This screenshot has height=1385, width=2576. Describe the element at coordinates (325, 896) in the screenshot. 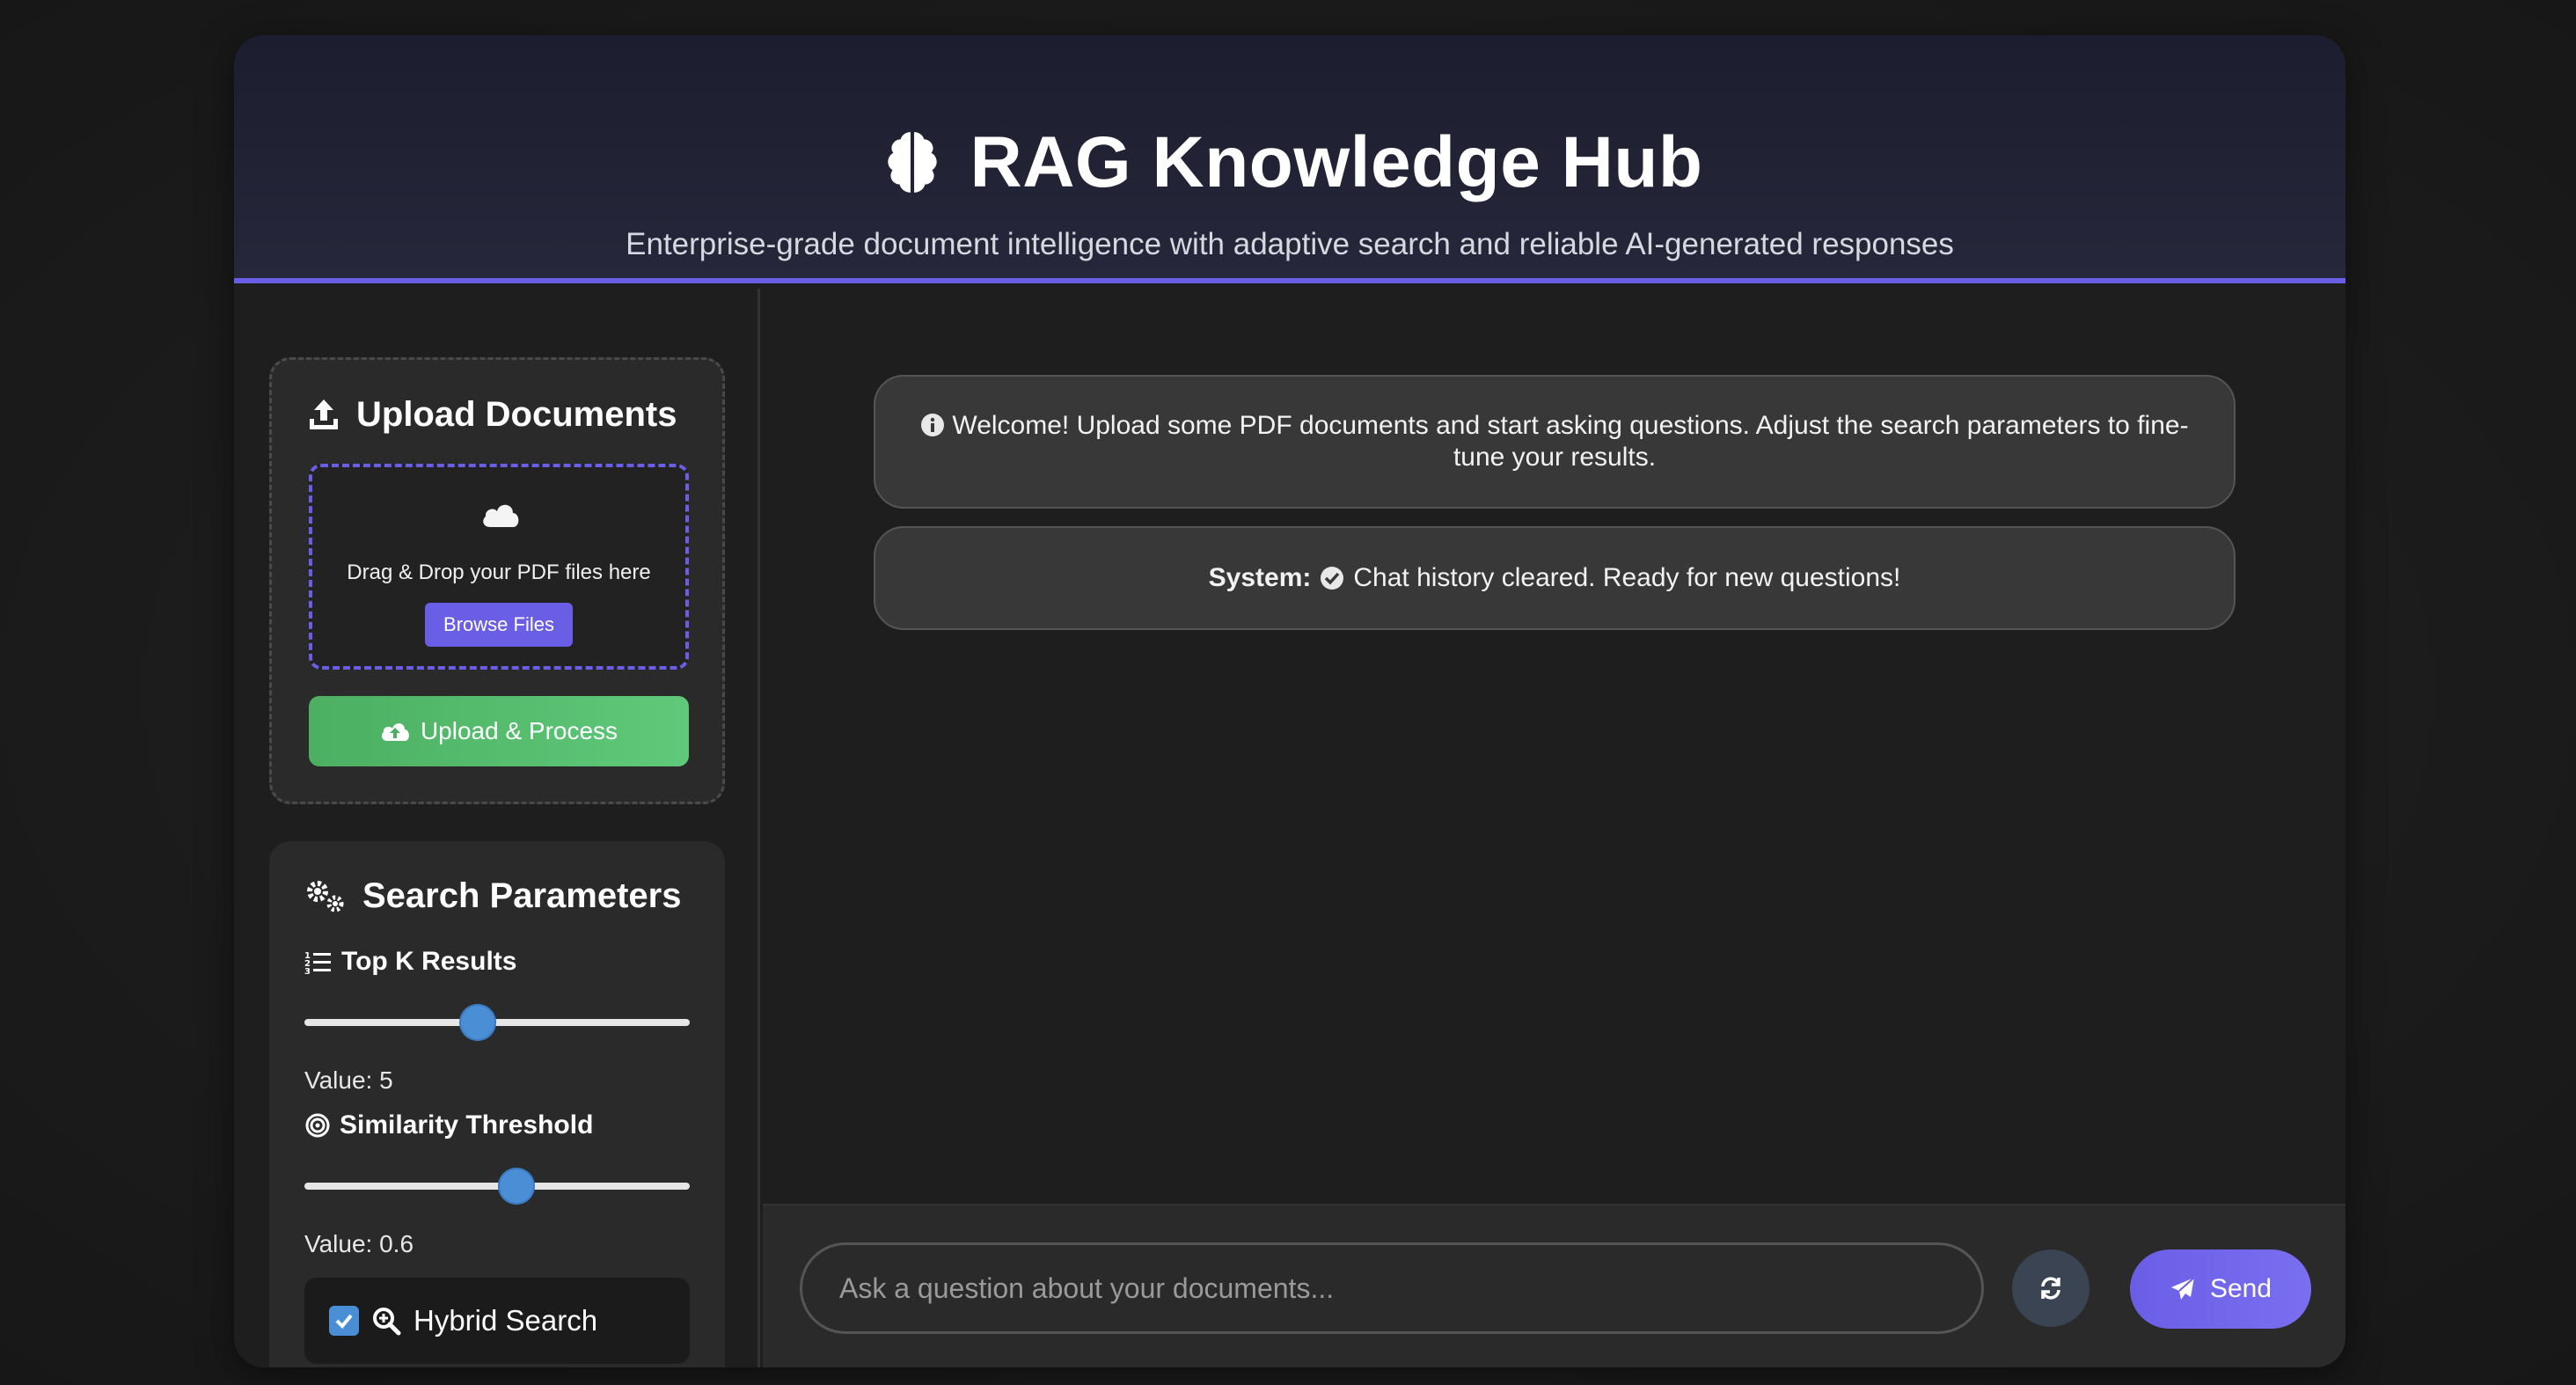

I see `gears-icon` at that location.